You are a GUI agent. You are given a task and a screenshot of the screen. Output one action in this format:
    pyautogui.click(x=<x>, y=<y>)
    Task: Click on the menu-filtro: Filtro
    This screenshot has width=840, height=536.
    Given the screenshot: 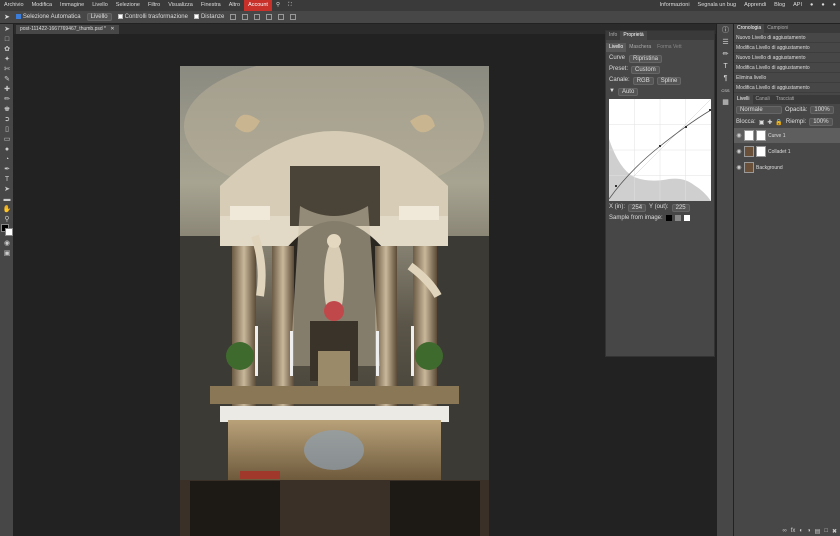 What is the action you would take?
    pyautogui.click(x=154, y=5)
    